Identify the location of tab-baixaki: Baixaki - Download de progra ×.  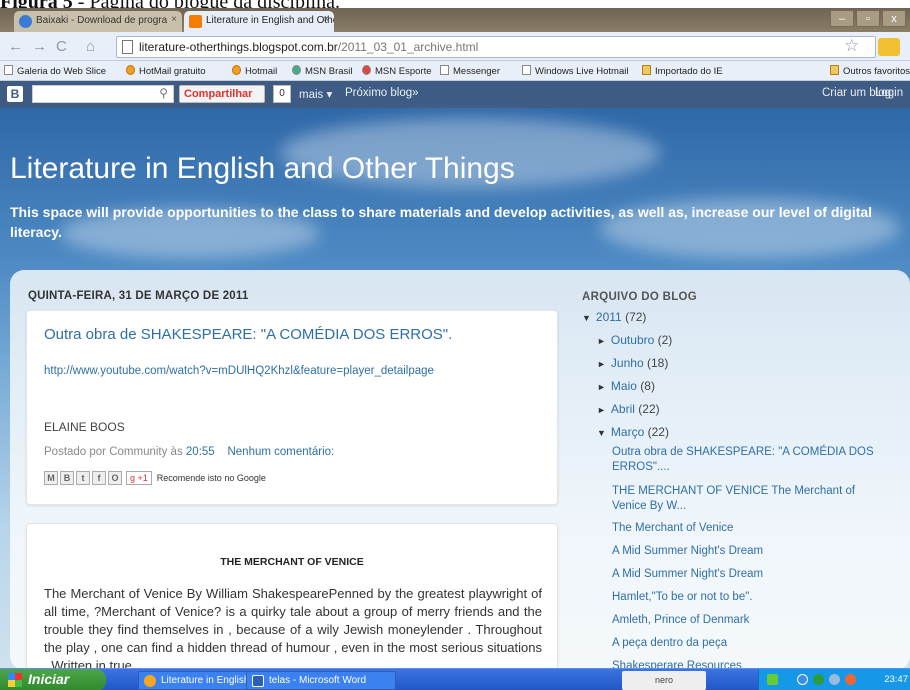
(98, 21).